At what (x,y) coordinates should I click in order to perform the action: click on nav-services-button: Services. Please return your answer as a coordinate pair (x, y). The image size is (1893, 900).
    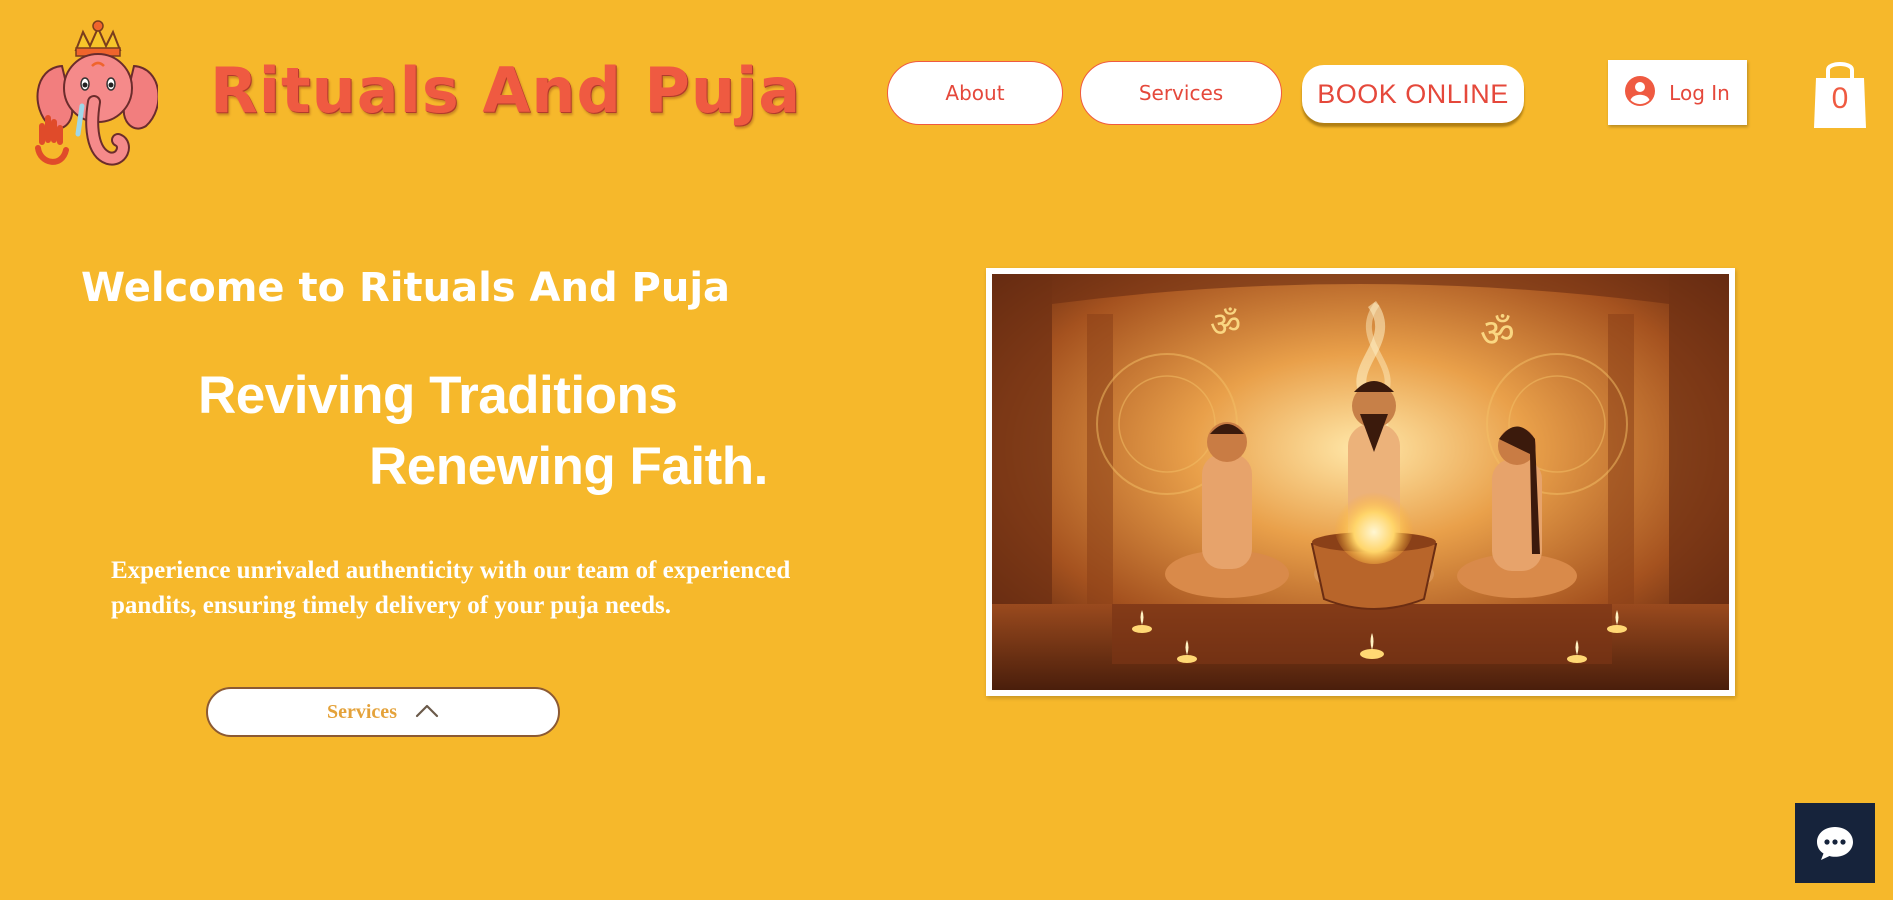
    Looking at the image, I should click on (1181, 93).